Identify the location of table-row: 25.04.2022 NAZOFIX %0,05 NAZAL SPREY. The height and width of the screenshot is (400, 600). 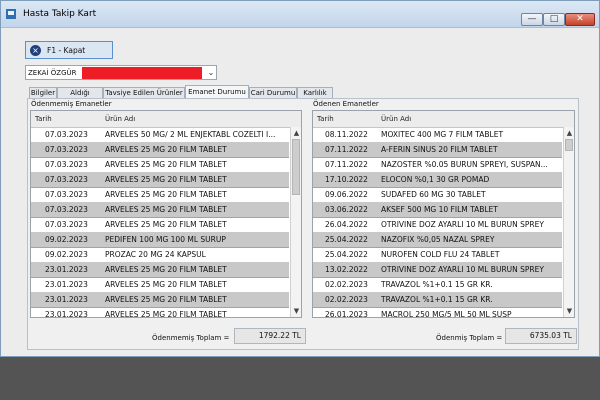
(437, 240).